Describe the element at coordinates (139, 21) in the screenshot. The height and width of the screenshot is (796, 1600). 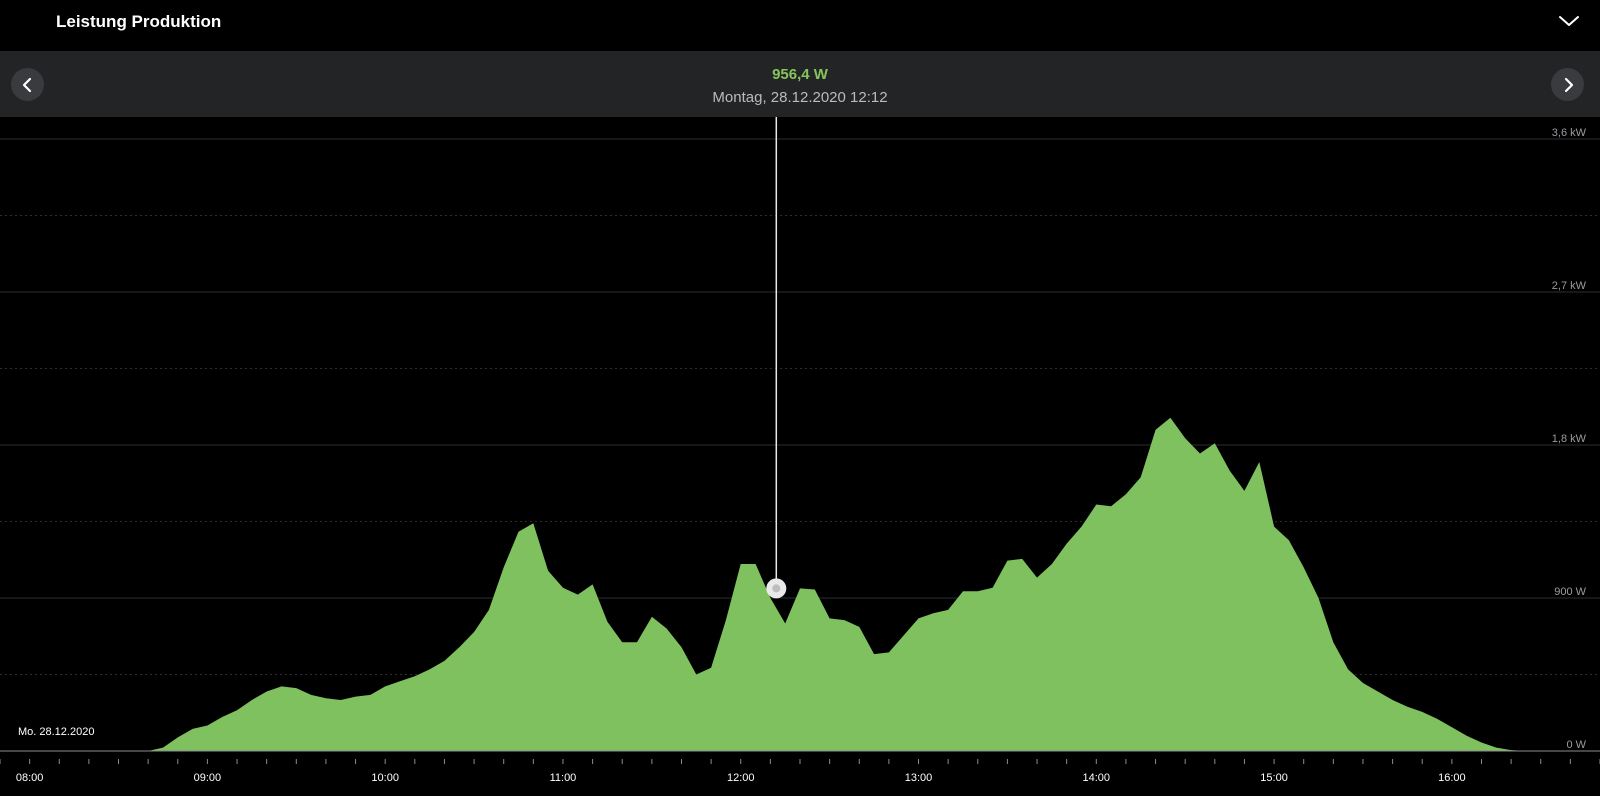
I see `page-title: Leistung Produktion` at that location.